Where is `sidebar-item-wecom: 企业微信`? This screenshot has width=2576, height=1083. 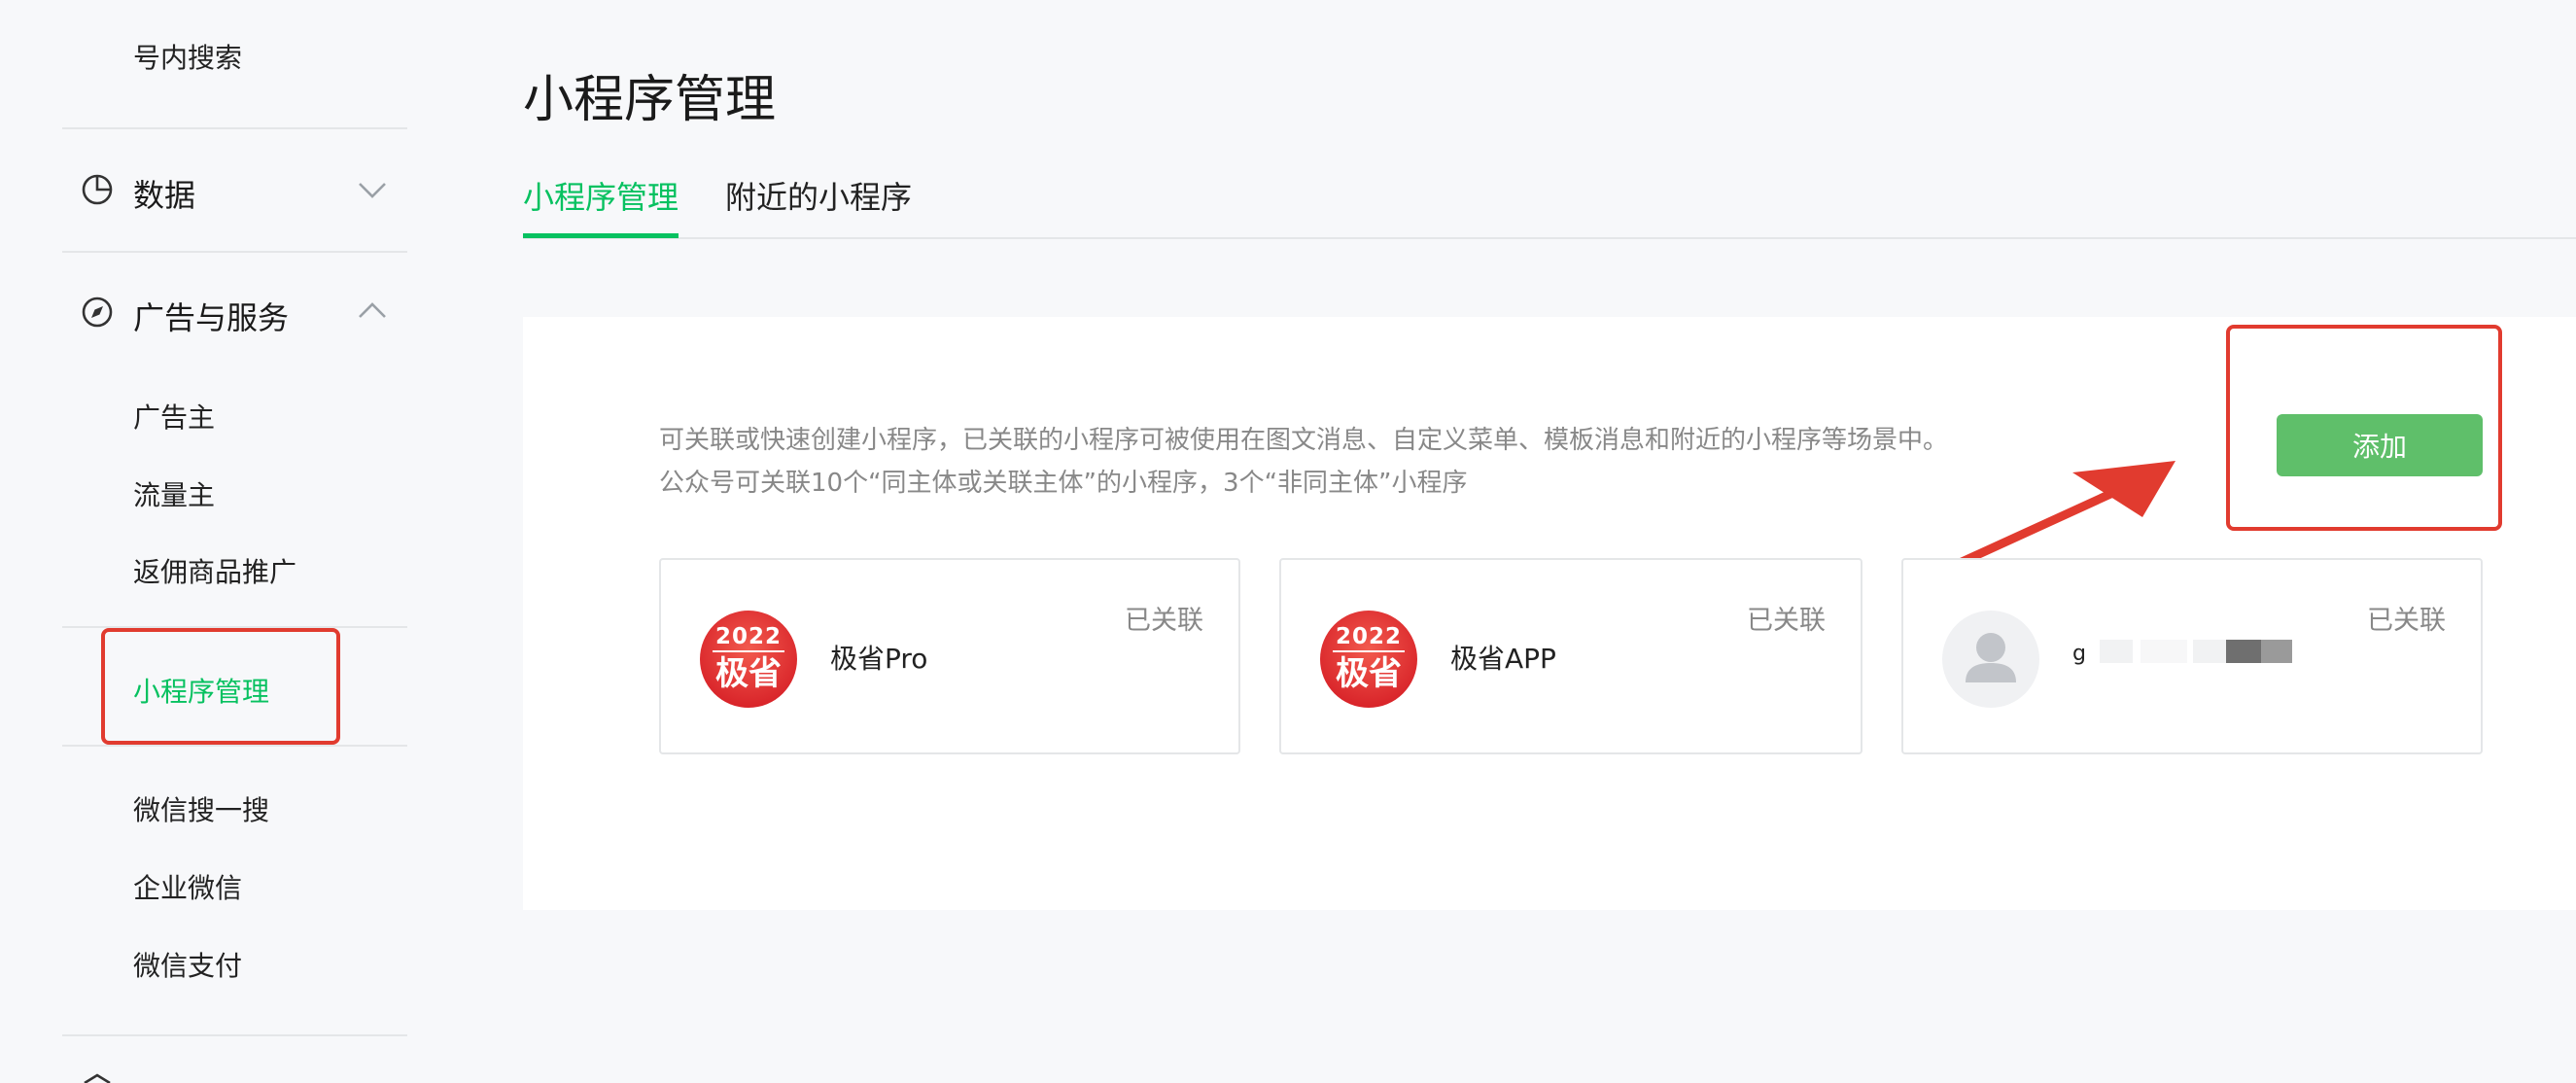 sidebar-item-wecom: 企业微信 is located at coordinates (187, 886).